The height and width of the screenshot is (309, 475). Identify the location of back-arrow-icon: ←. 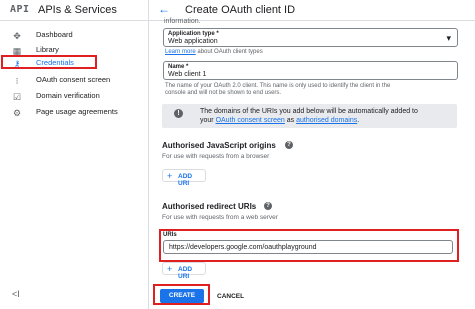
(164, 9).